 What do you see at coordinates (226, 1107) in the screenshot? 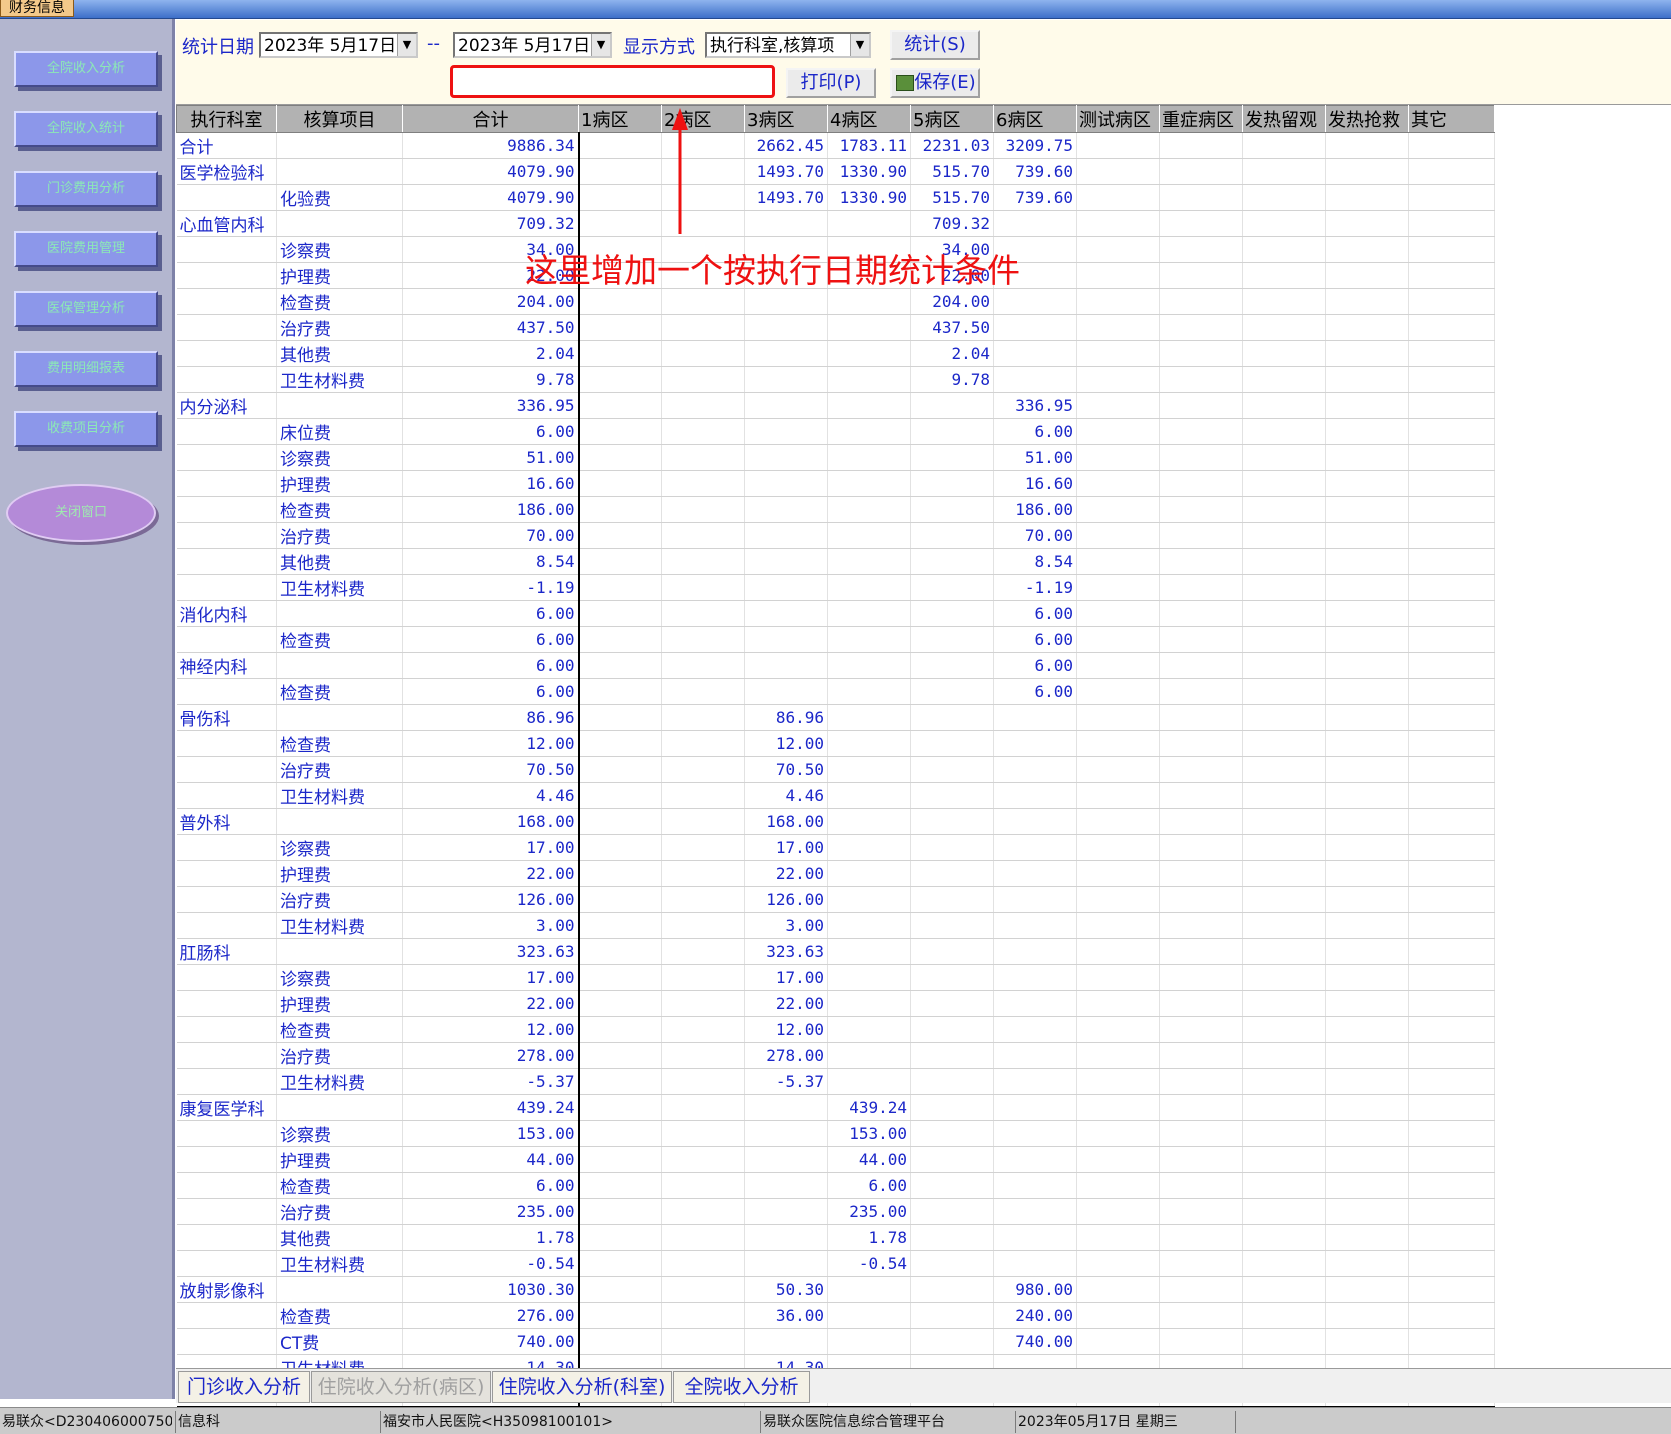
I see `table-cell: 康复医学科` at bounding box center [226, 1107].